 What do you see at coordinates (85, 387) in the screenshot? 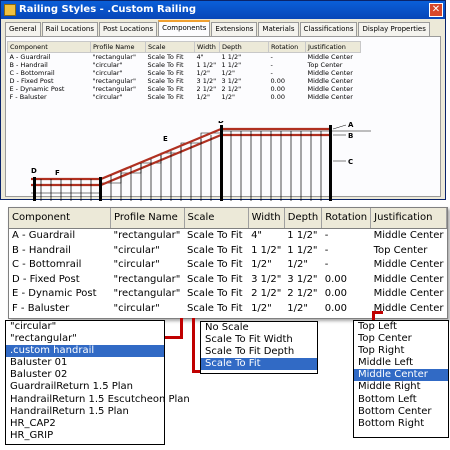
I see `dropdown-option: GuardrailReturn 1.5 Plan` at bounding box center [85, 387].